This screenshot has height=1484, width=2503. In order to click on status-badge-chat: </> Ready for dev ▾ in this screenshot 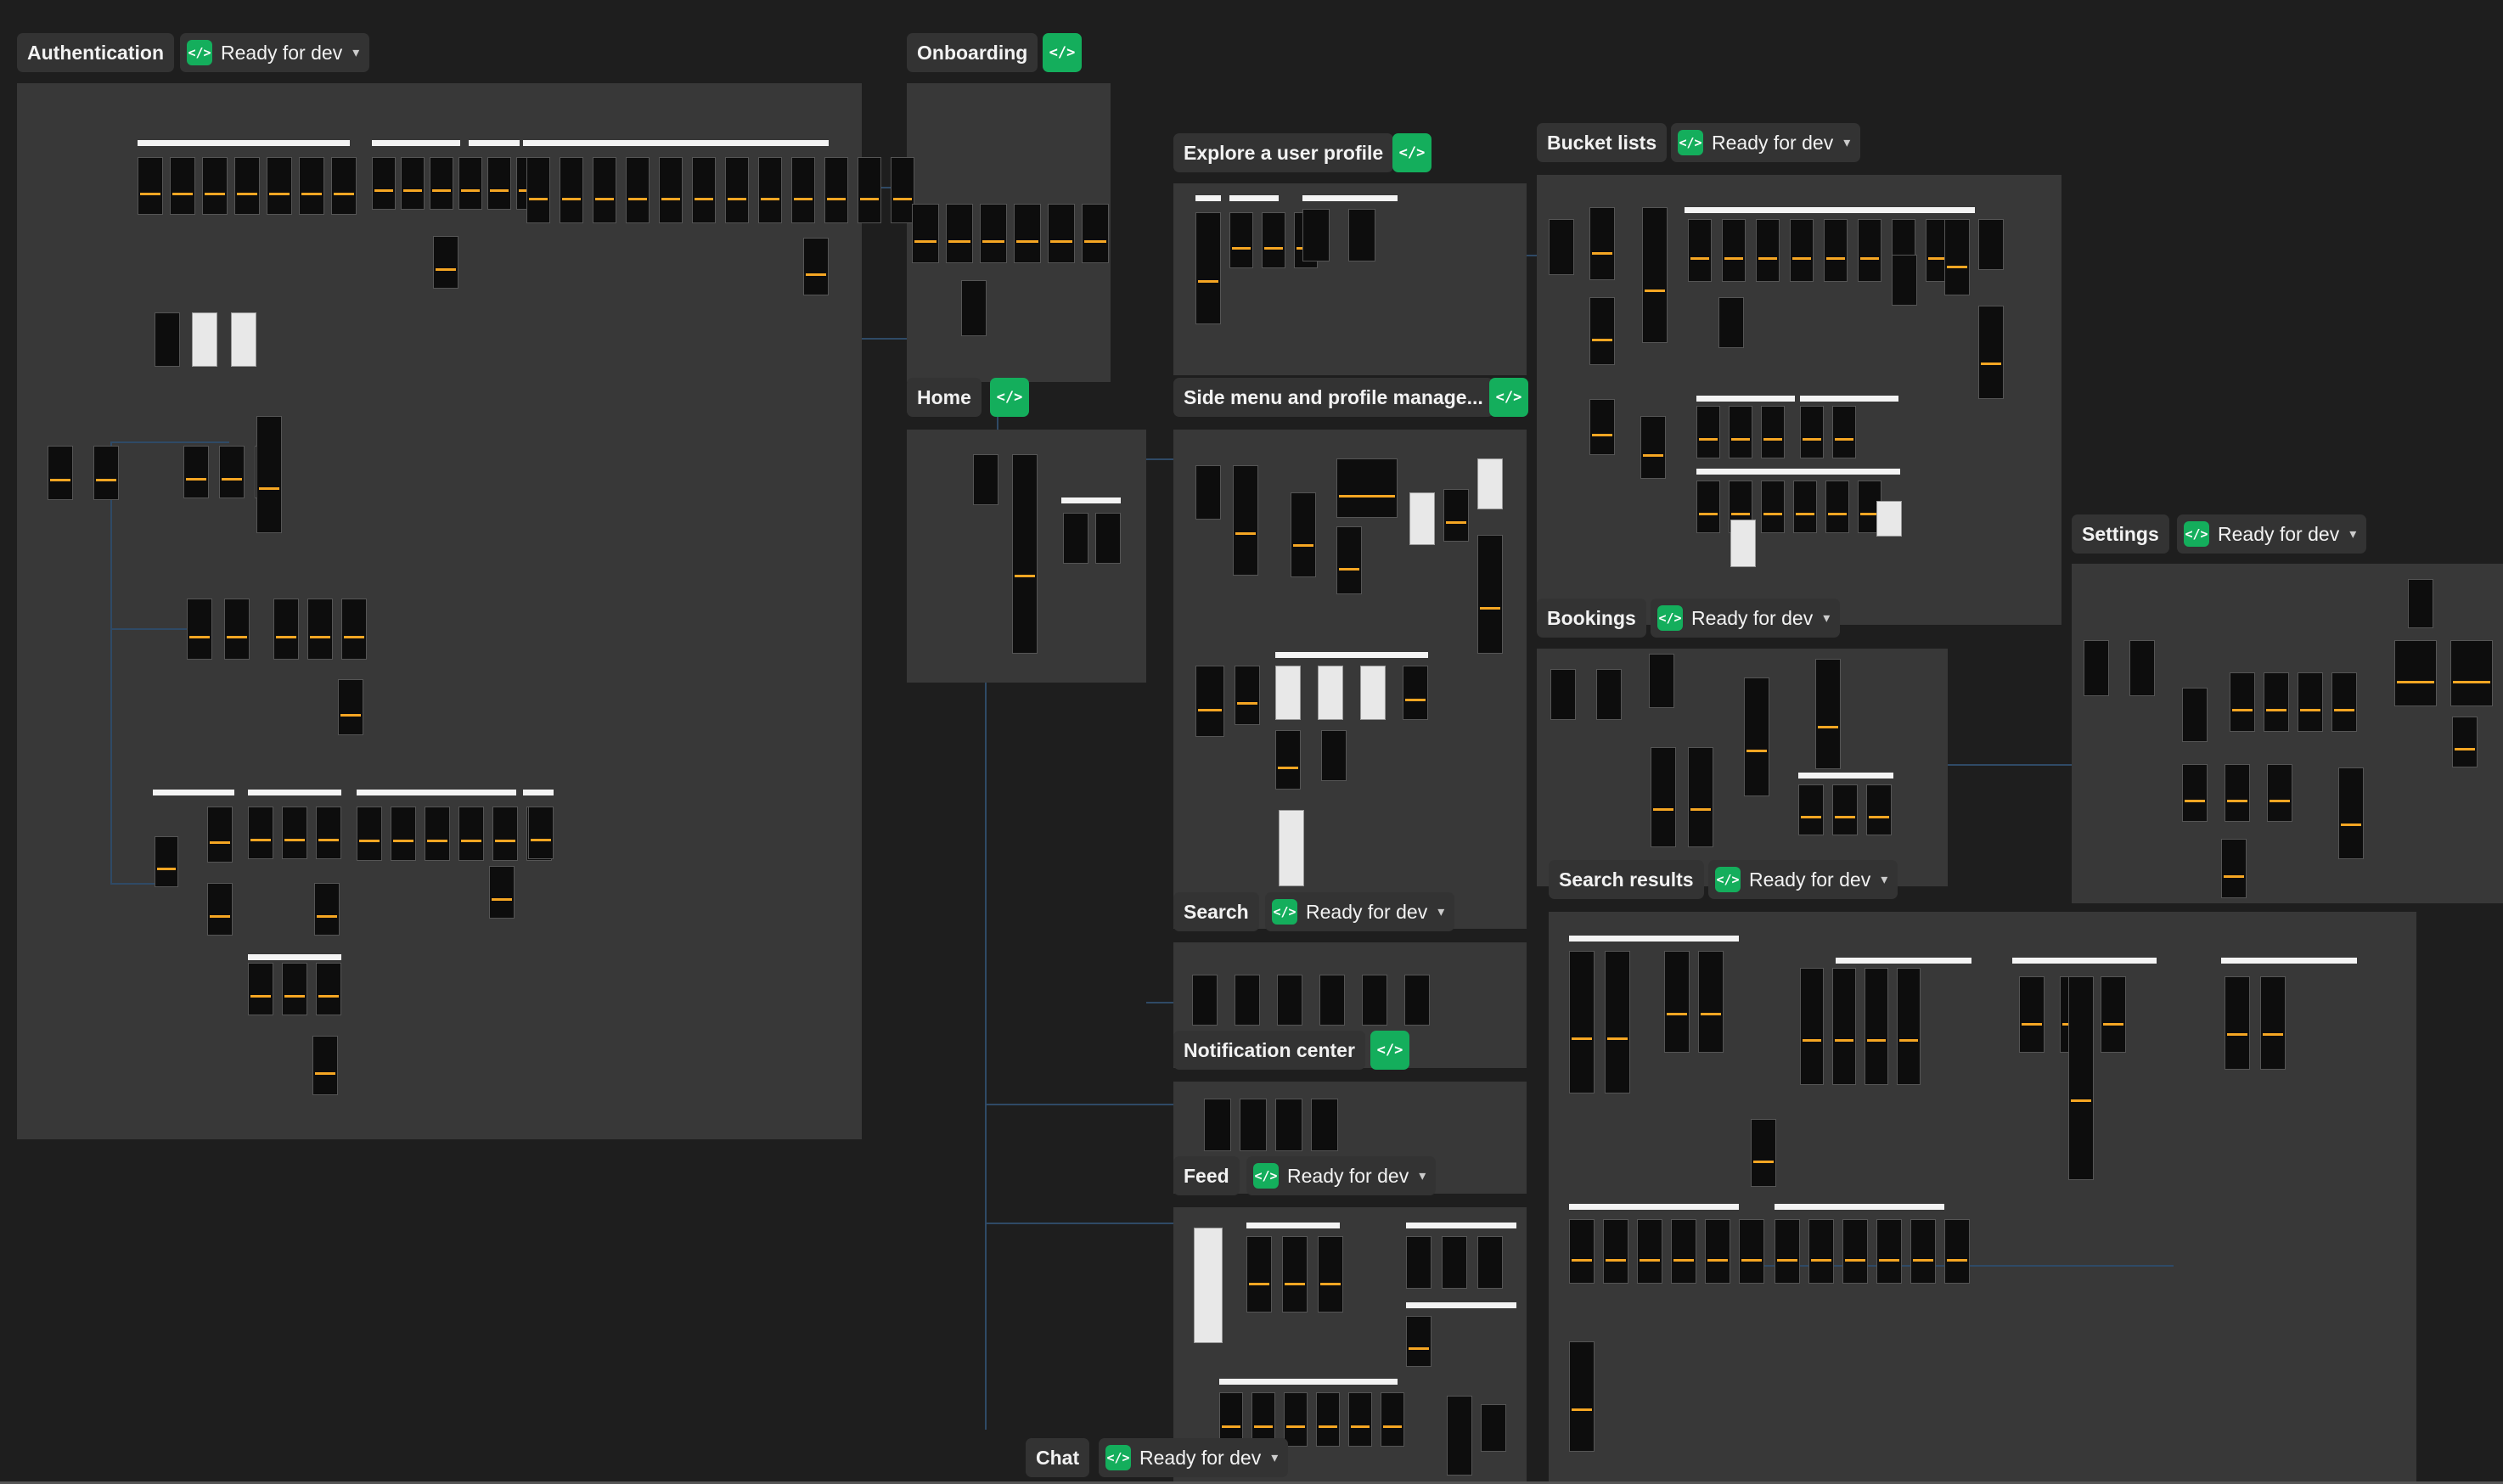, I will do `click(1194, 1457)`.